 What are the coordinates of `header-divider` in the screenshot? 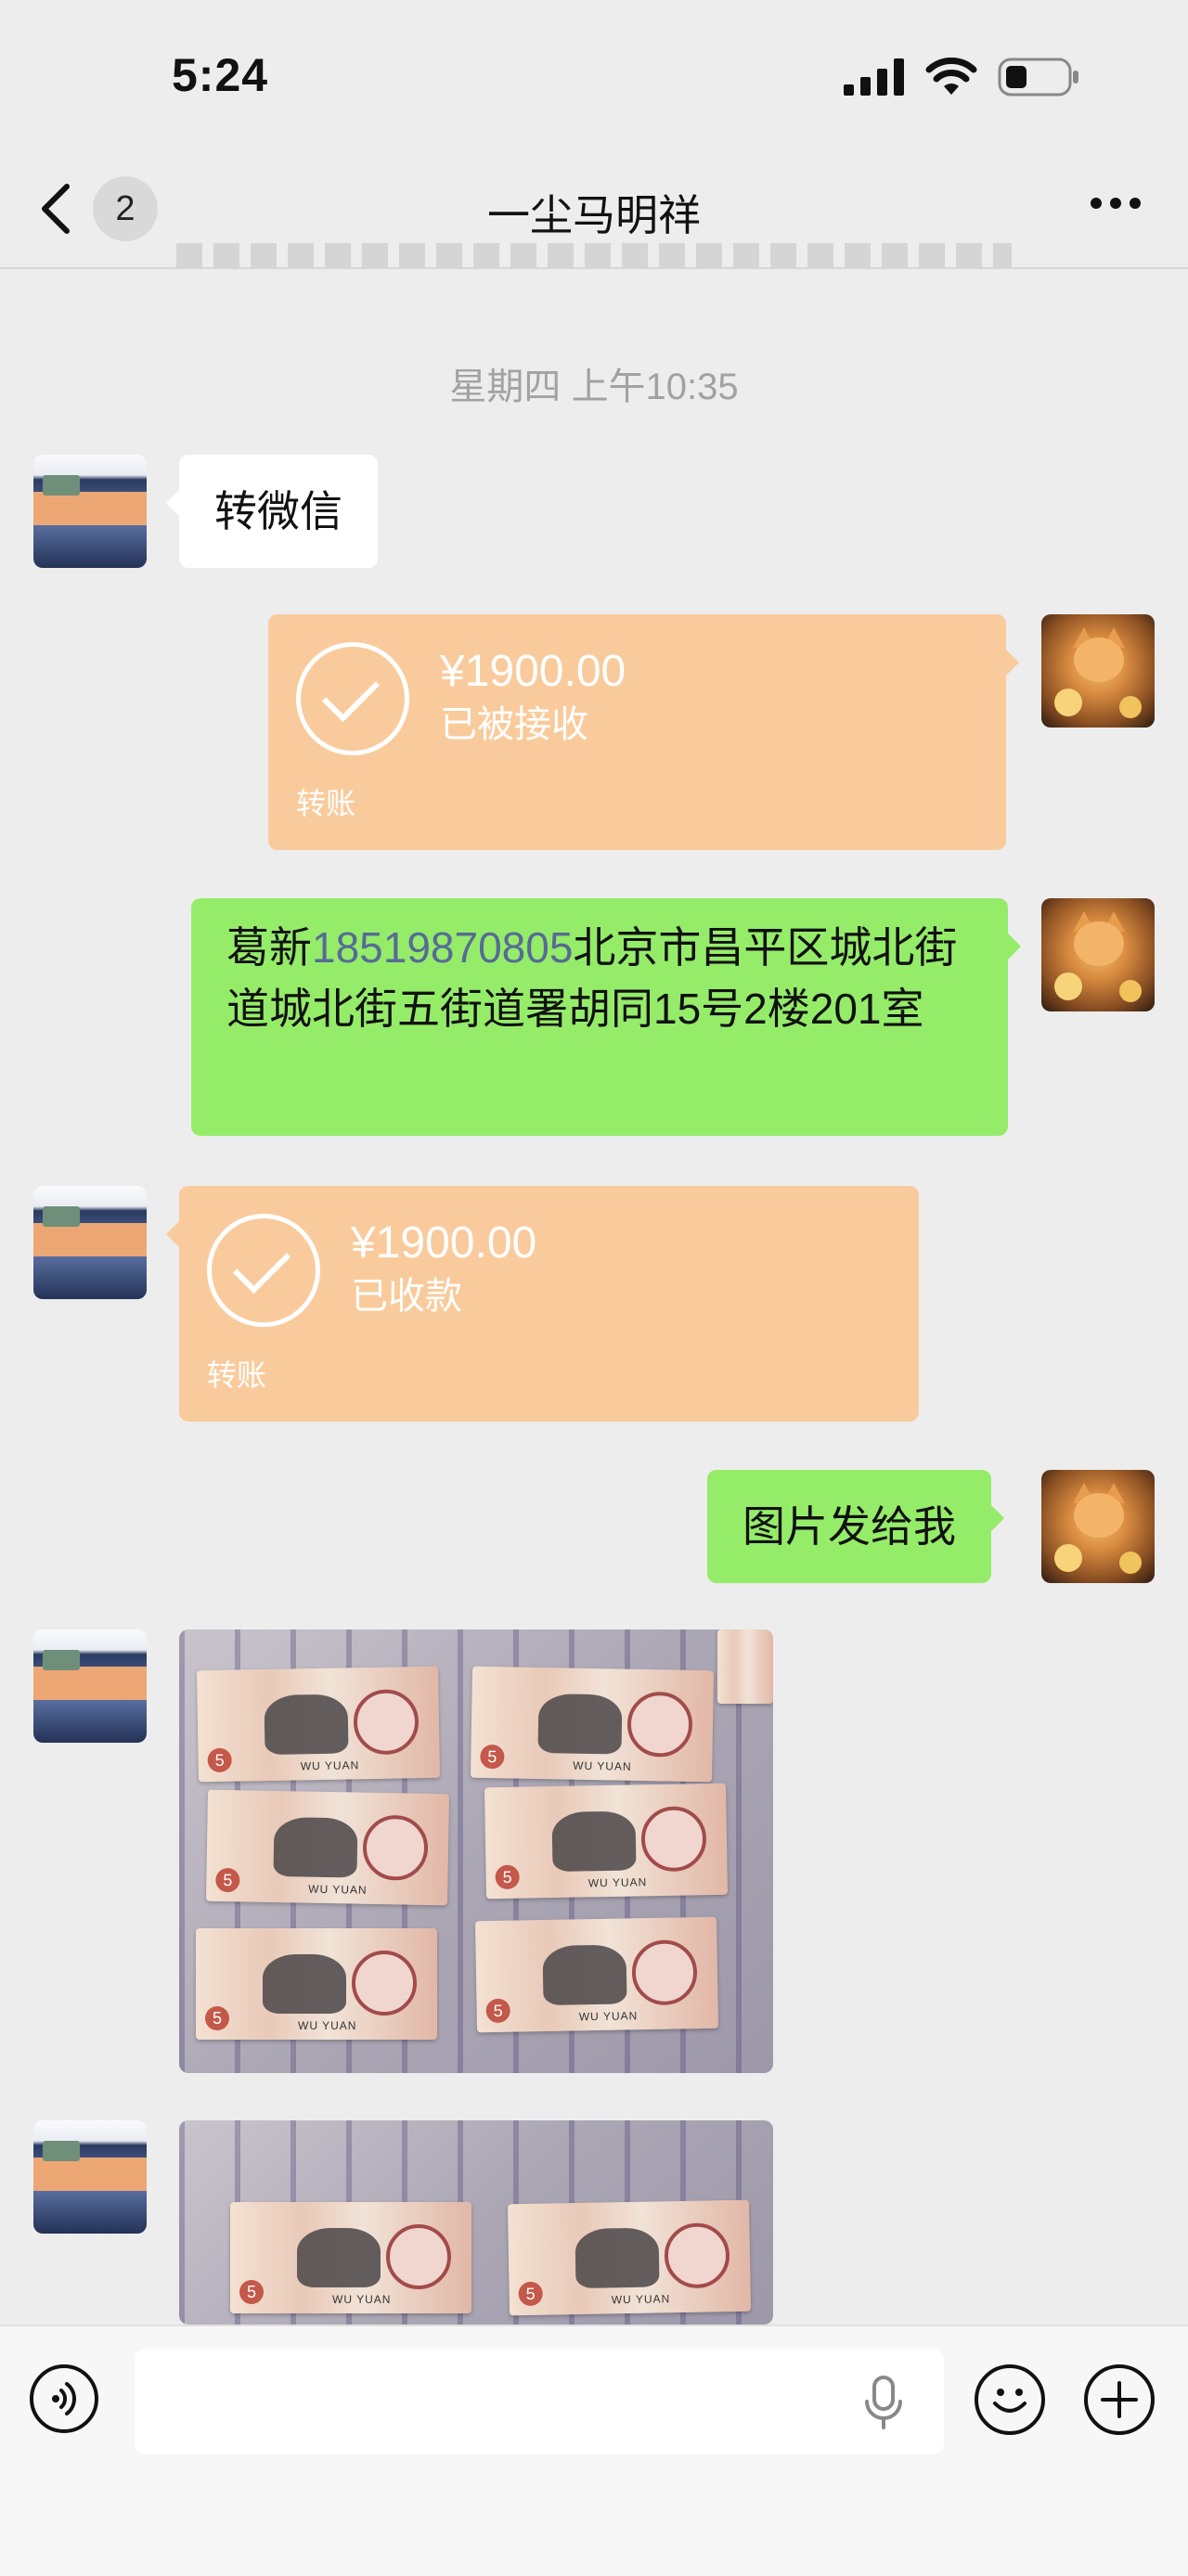 It's located at (594, 268).